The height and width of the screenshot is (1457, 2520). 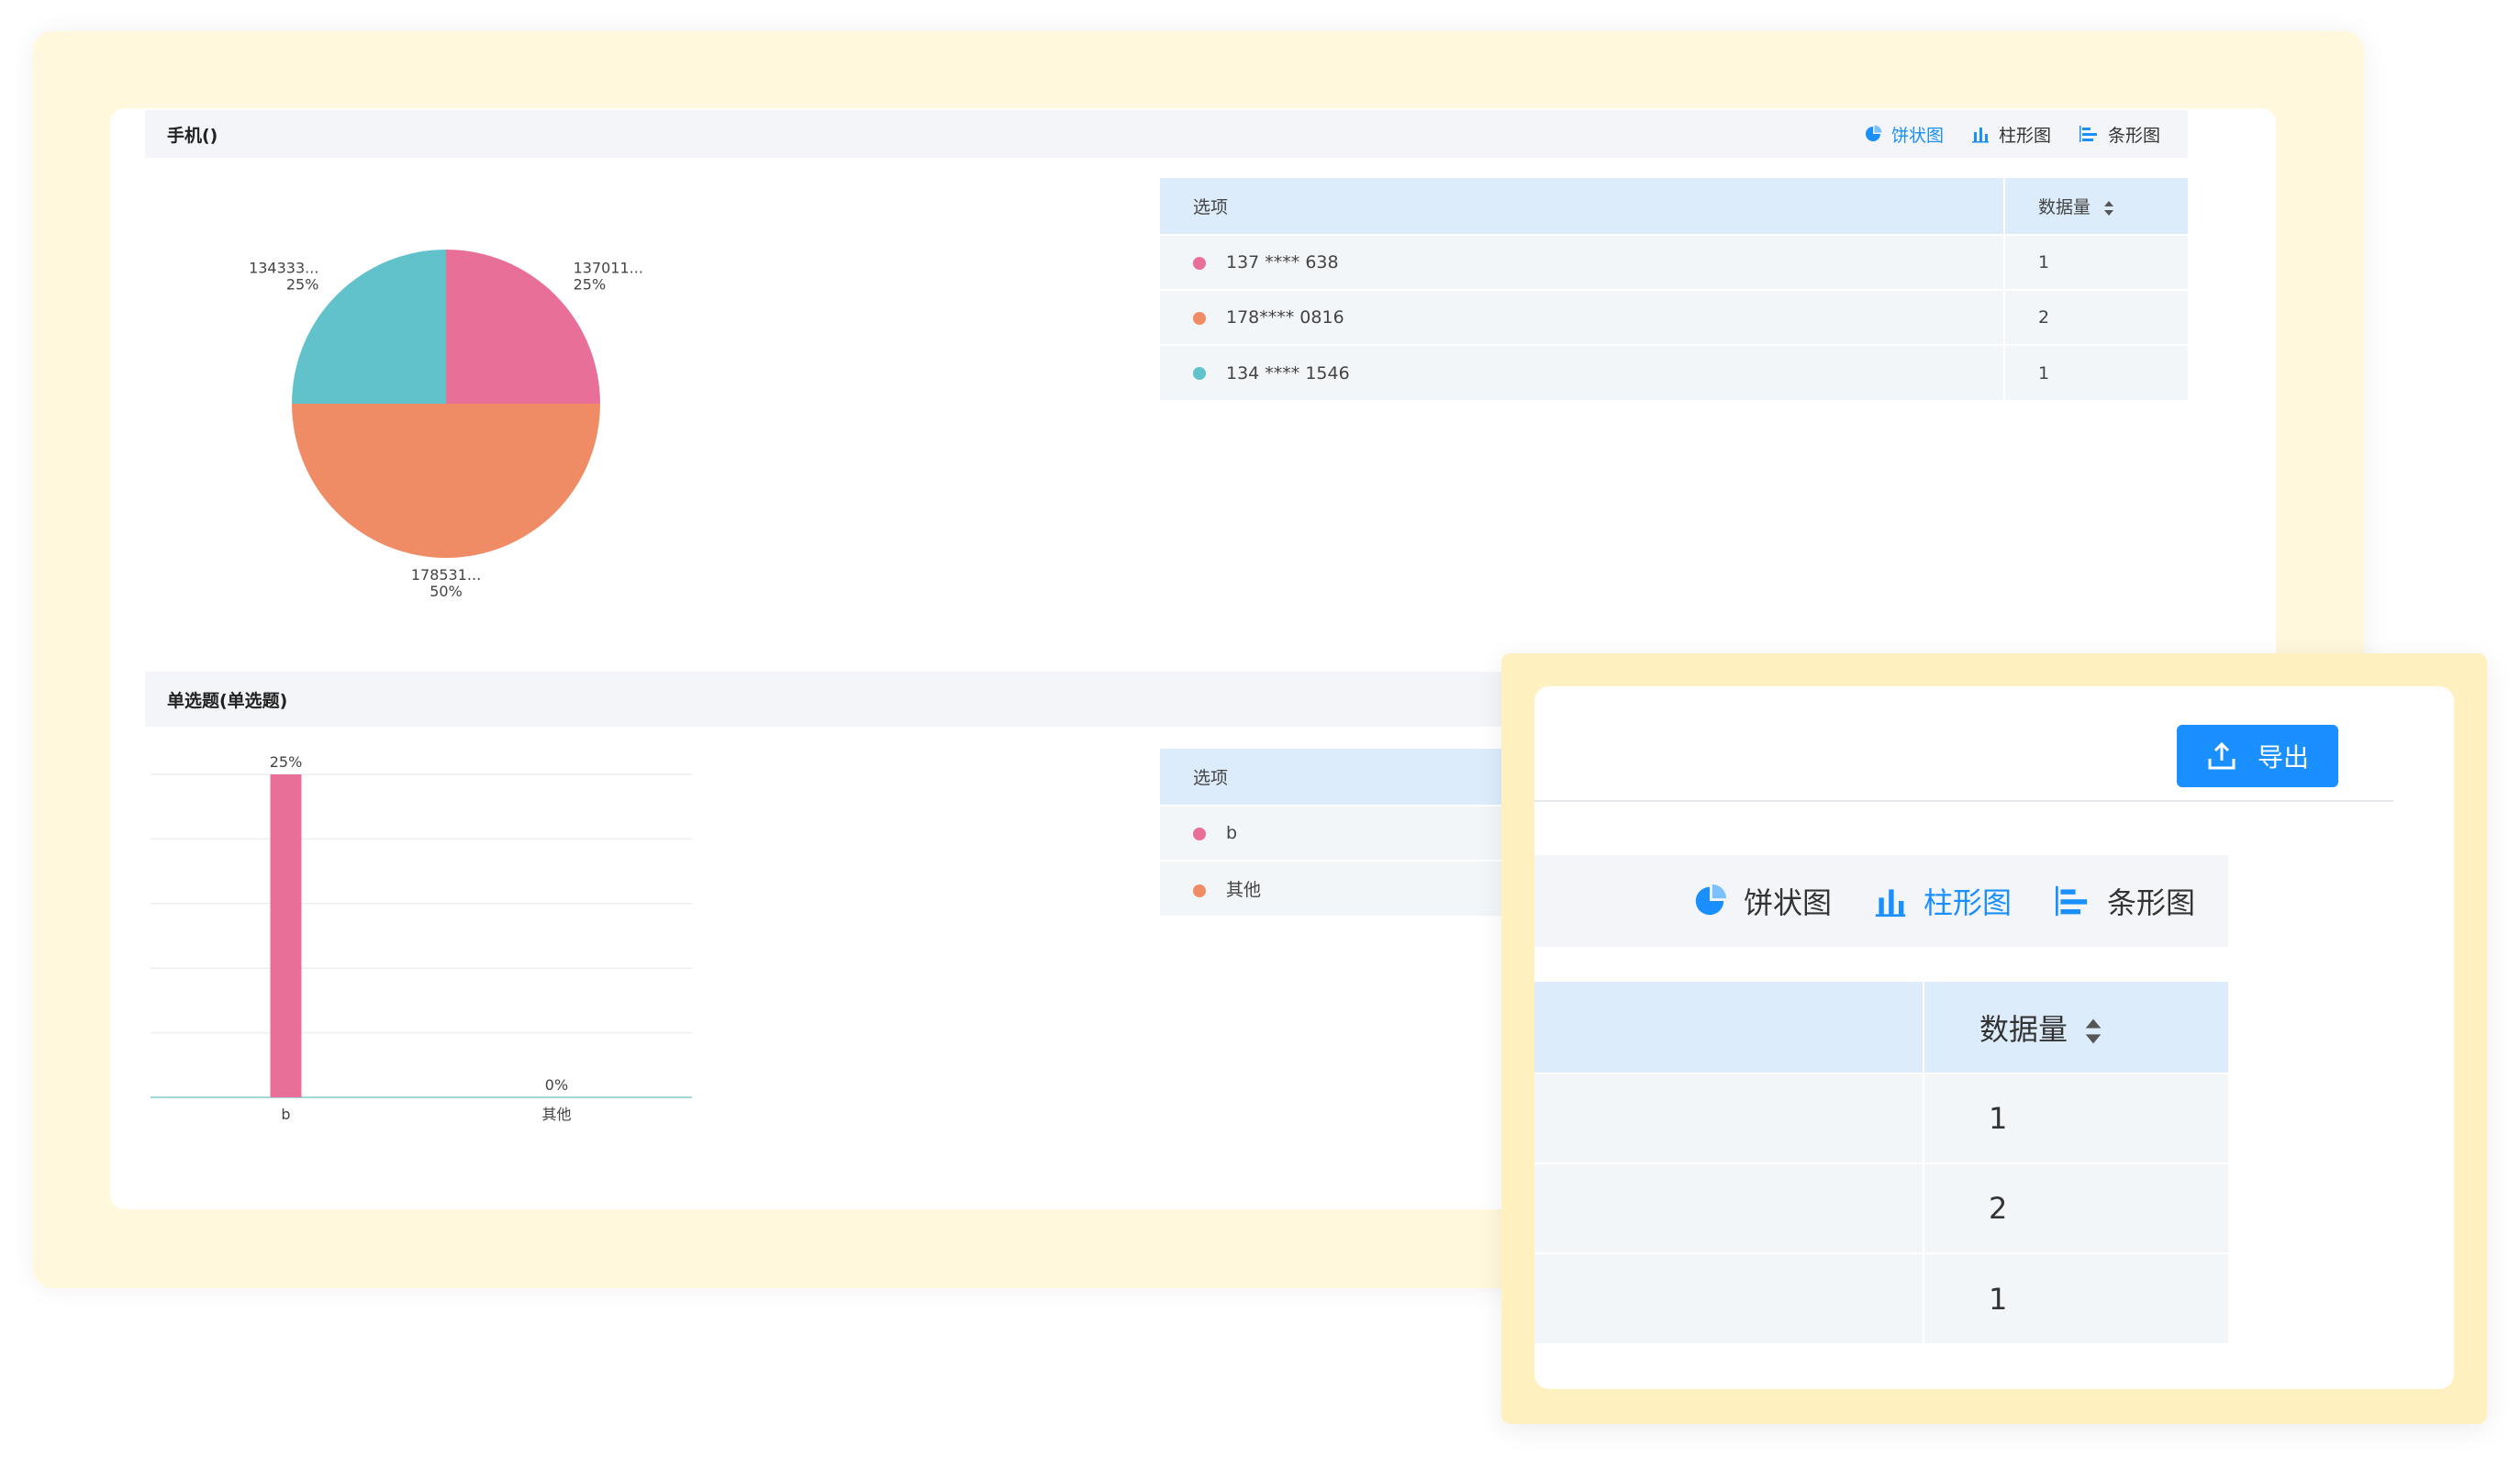 I want to click on bar, so click(x=286, y=936).